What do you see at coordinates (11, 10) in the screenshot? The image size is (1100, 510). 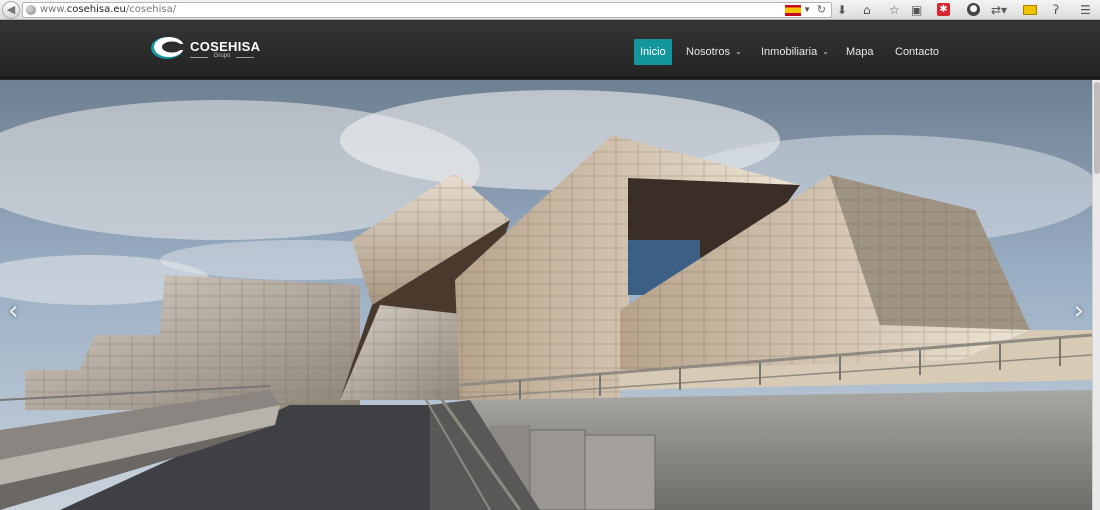 I see `back-button: ◀` at bounding box center [11, 10].